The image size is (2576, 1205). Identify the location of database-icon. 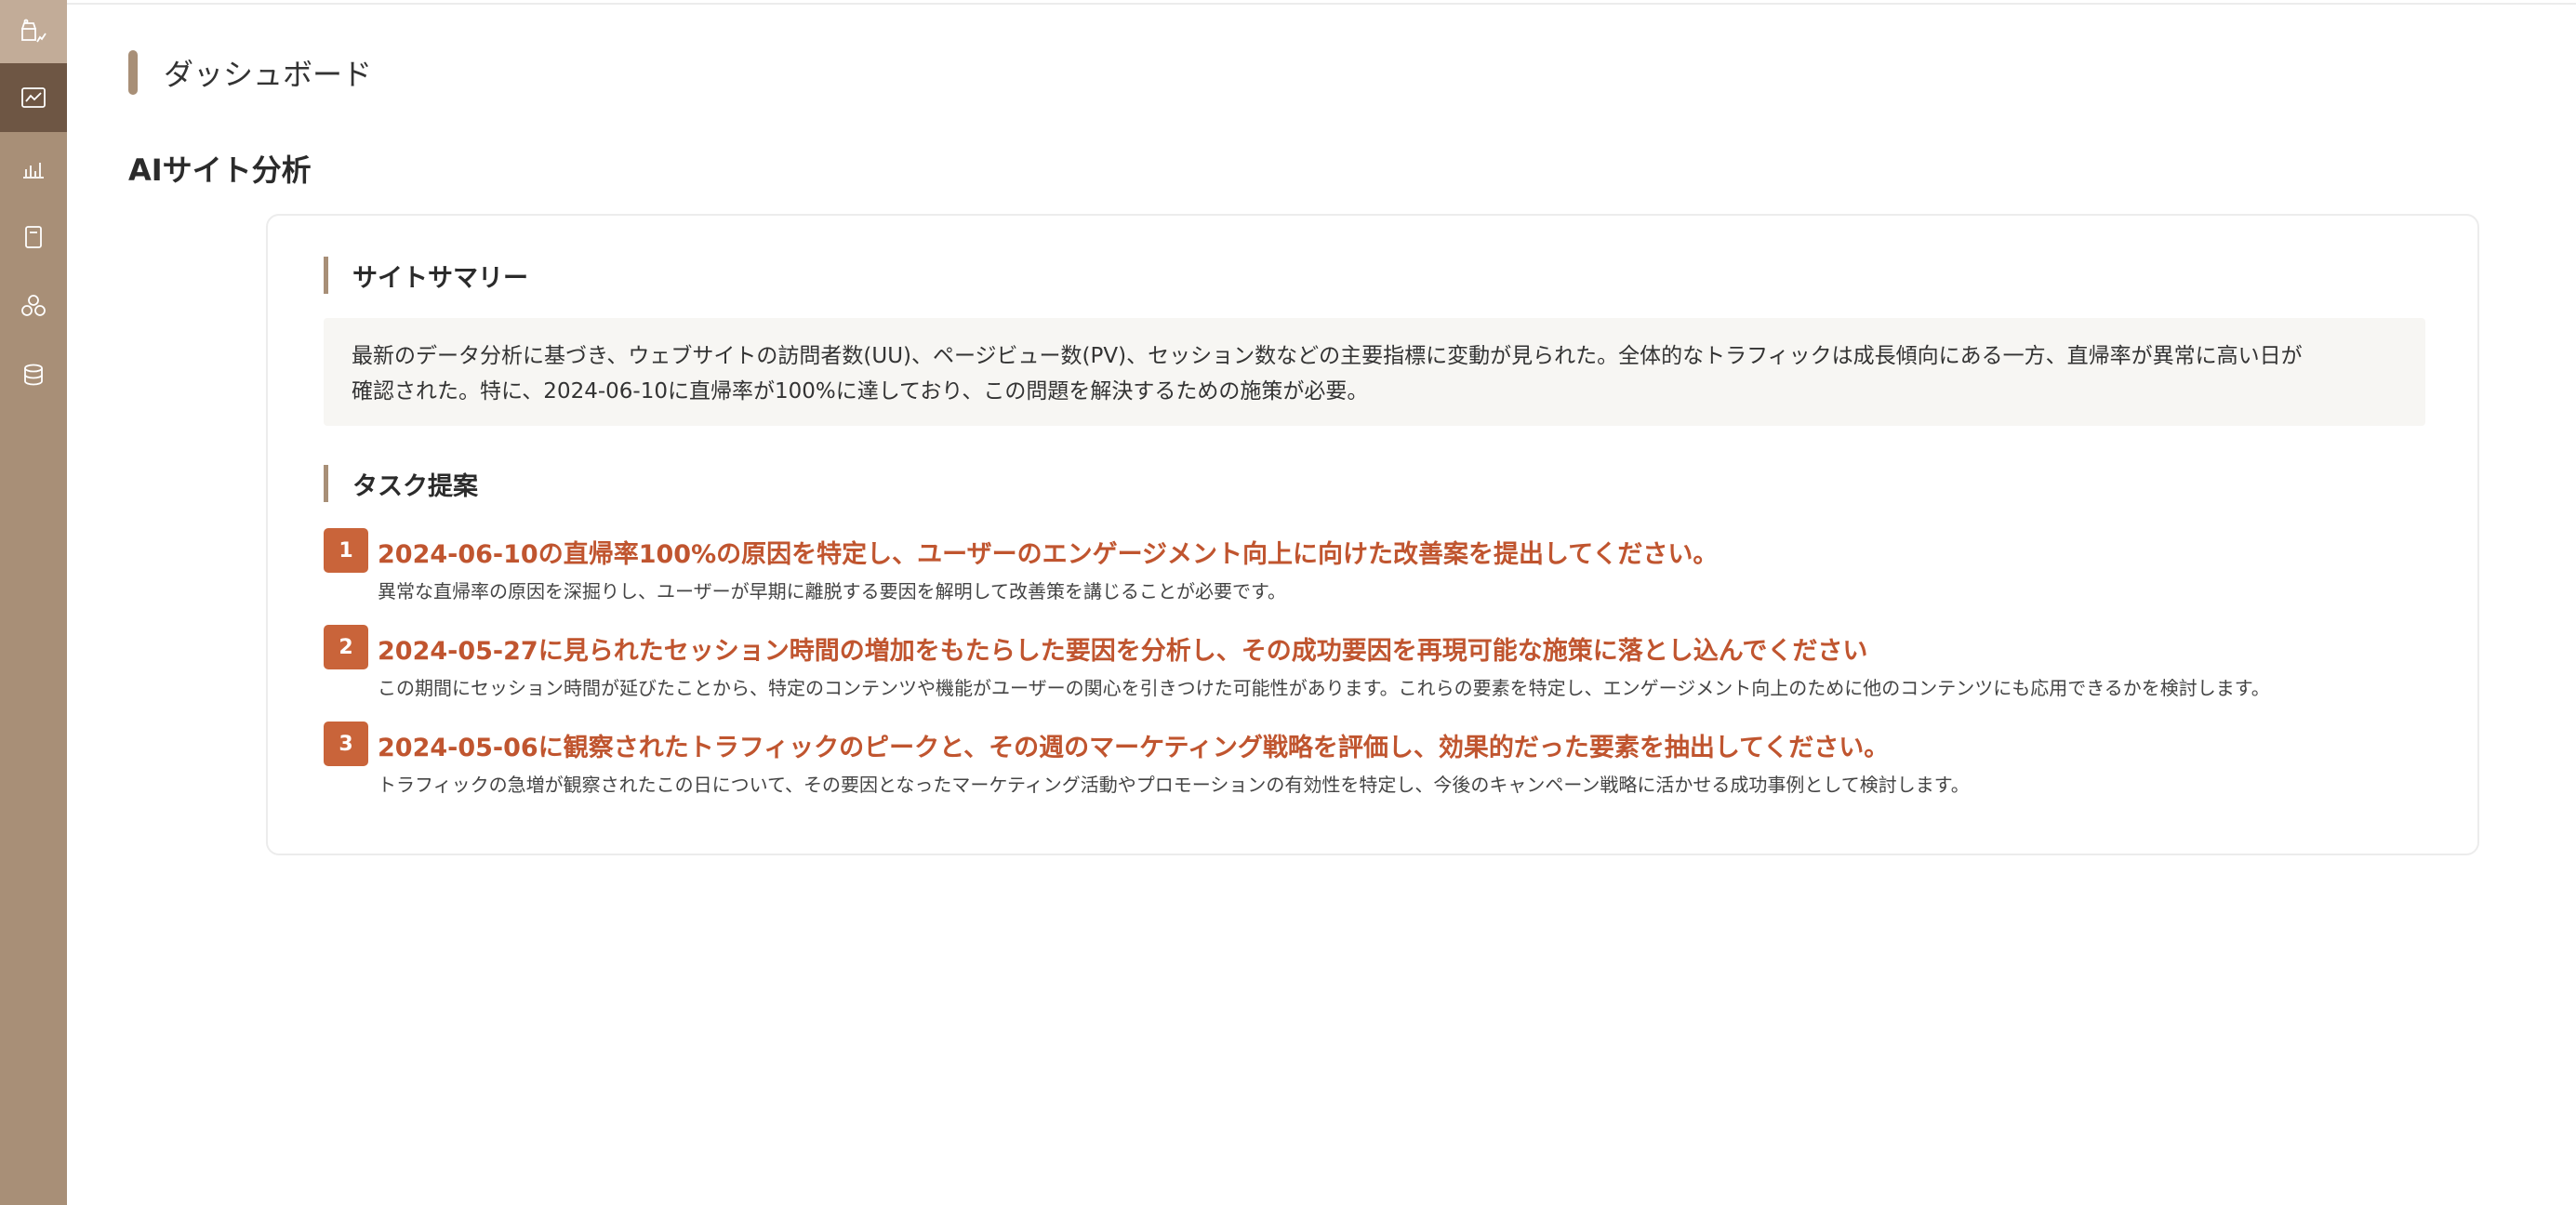
(33, 375).